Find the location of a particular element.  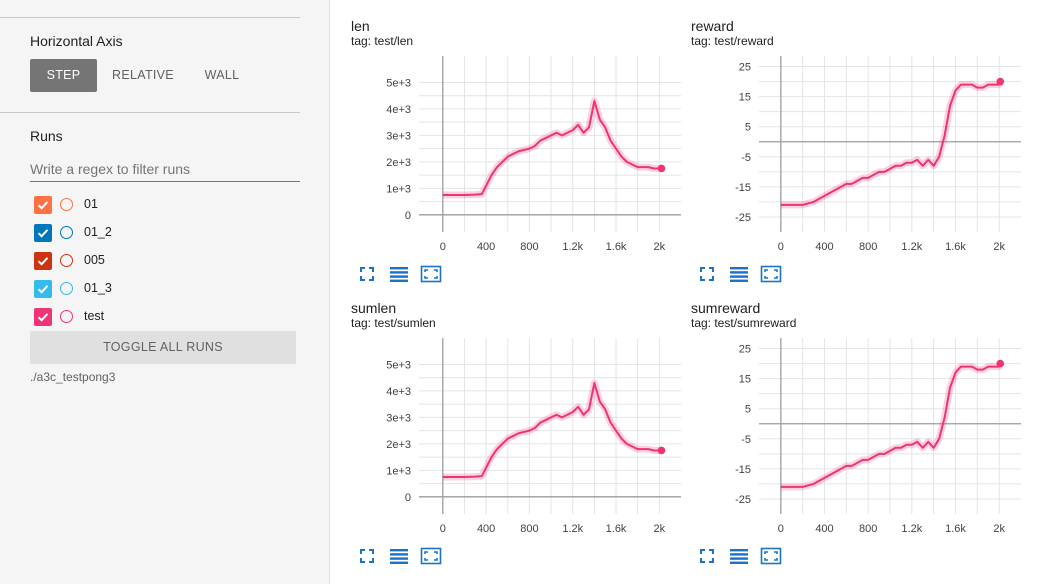

run-filter-input is located at coordinates (165, 169).